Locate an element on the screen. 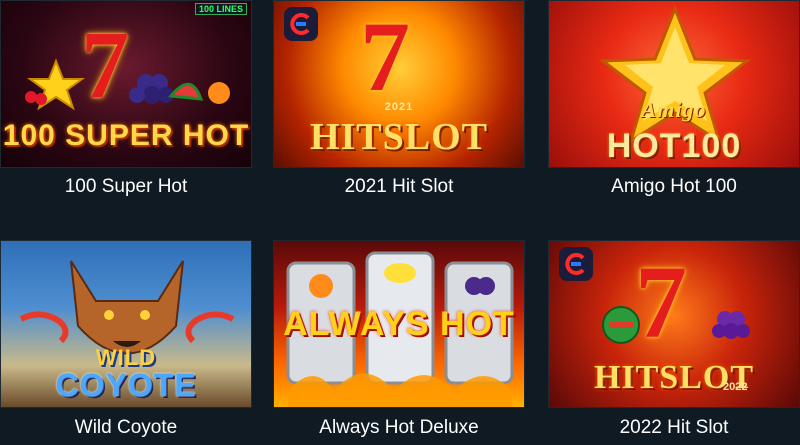 The width and height of the screenshot is (800, 445). game-title: 100 Super Hot is located at coordinates (126, 186).